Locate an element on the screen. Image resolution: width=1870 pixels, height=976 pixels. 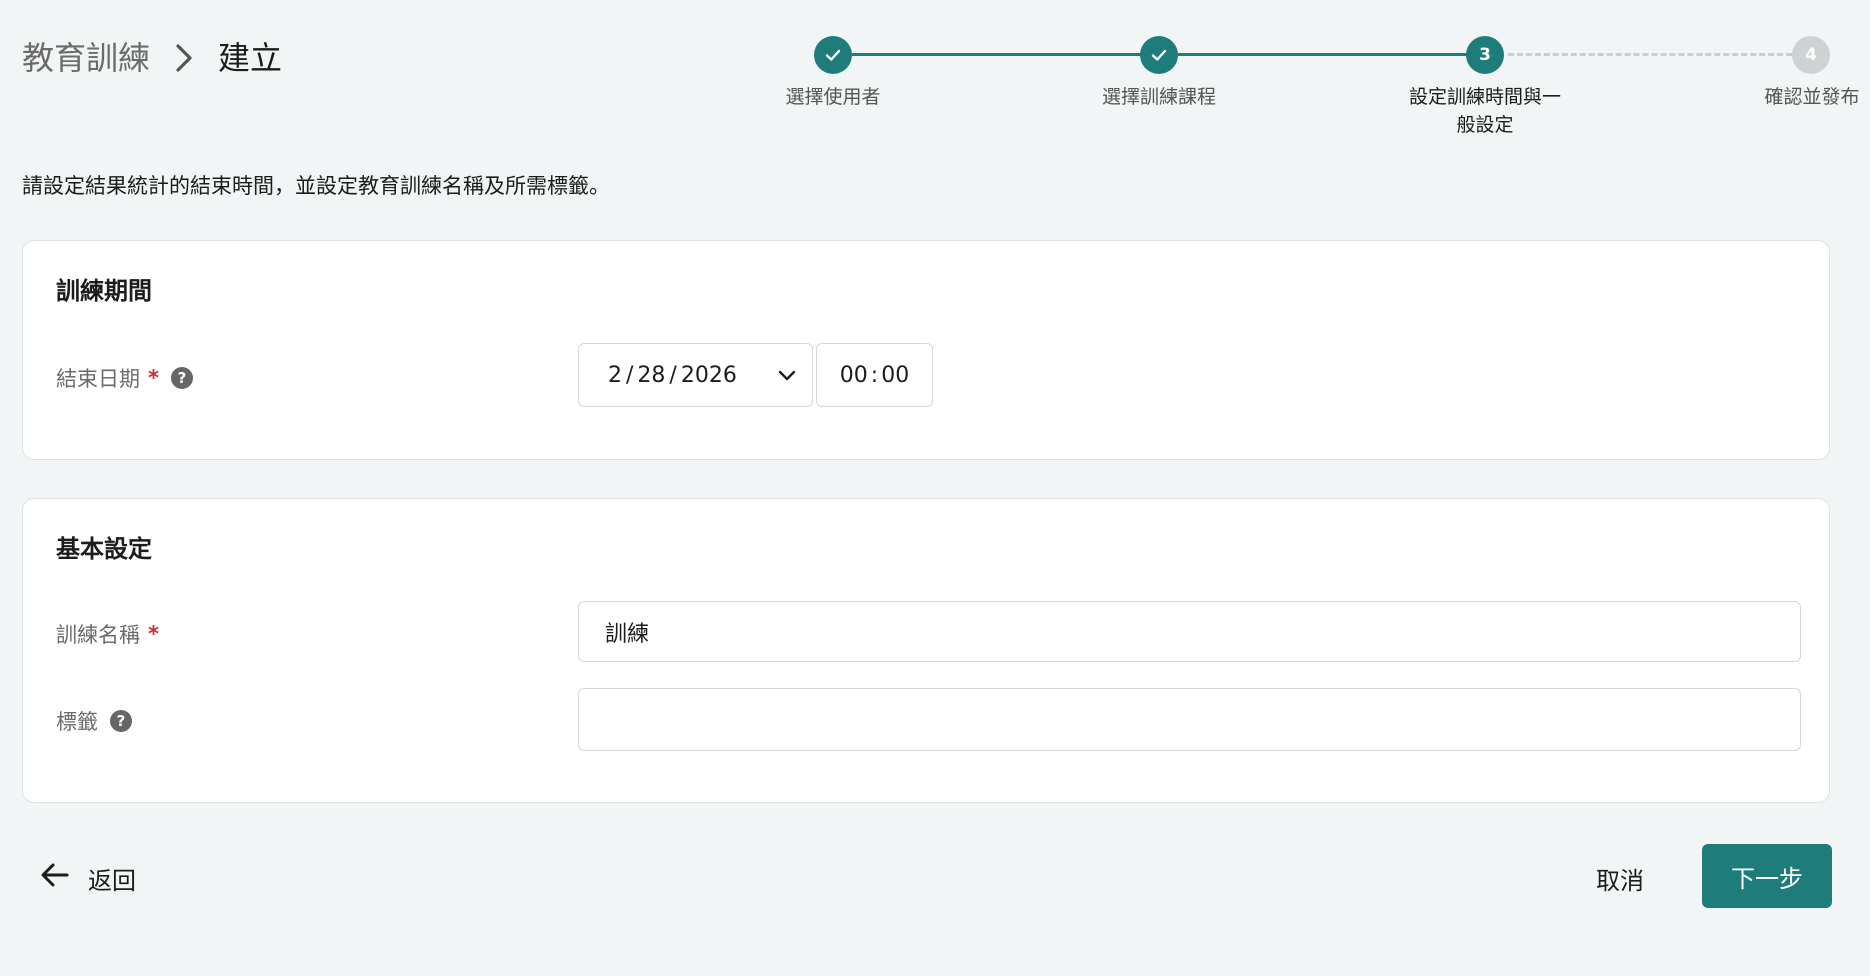
end-date-label-text: 結束日期 is located at coordinates (98, 379).